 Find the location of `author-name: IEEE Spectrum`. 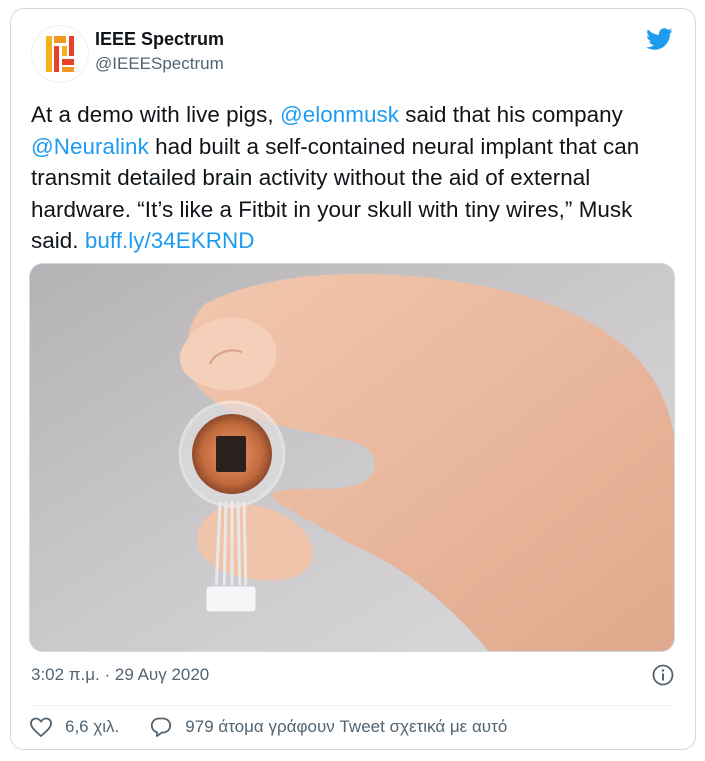

author-name: IEEE Spectrum is located at coordinates (159, 39).